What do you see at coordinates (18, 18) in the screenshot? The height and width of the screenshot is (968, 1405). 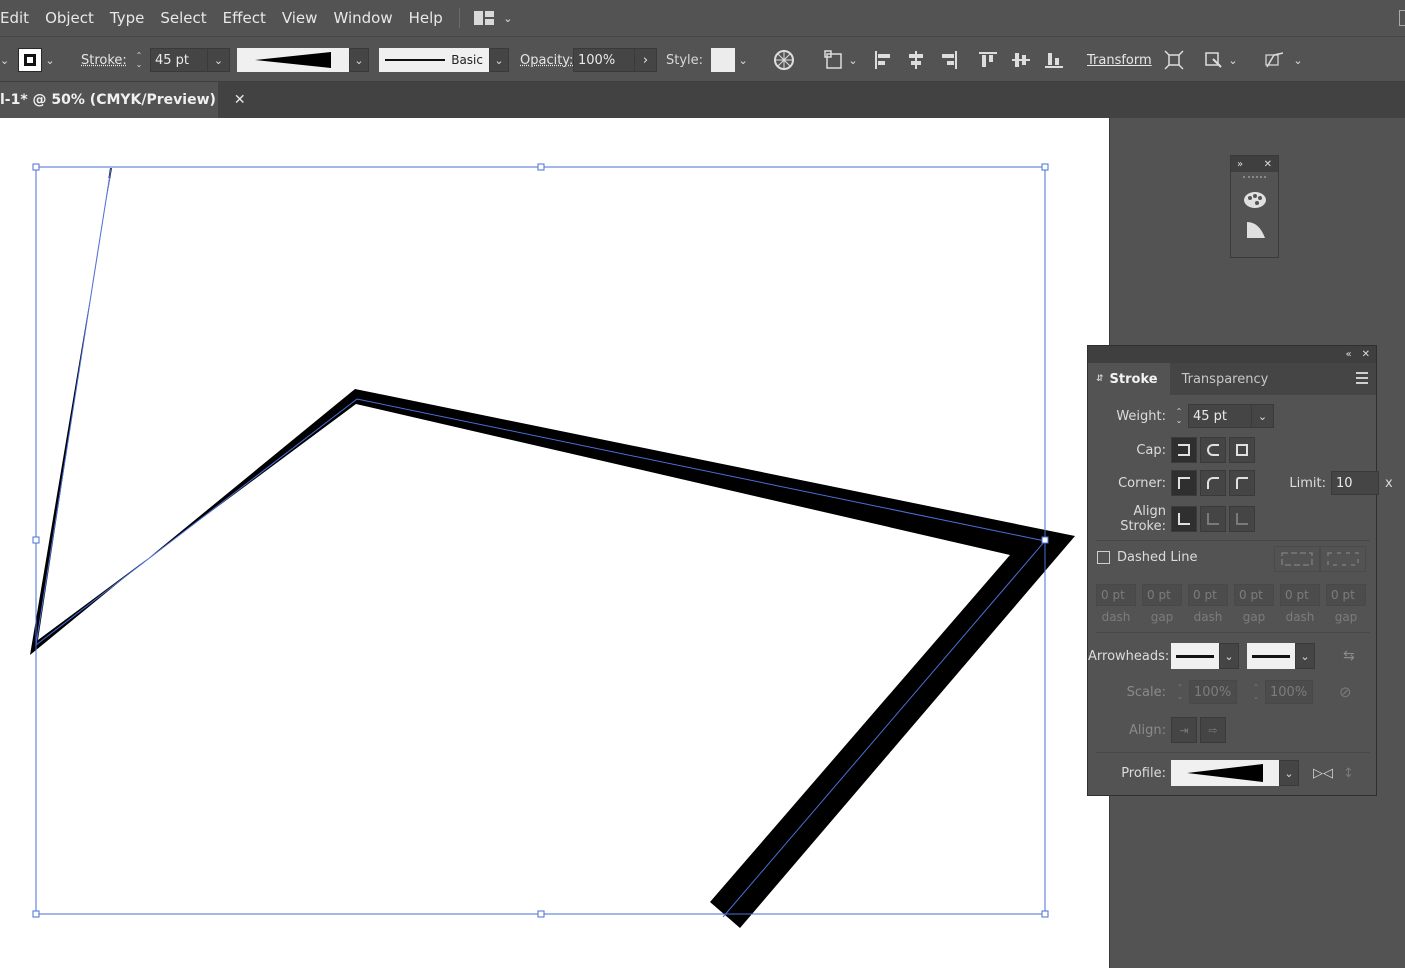 I see `menu-edit: Edit` at bounding box center [18, 18].